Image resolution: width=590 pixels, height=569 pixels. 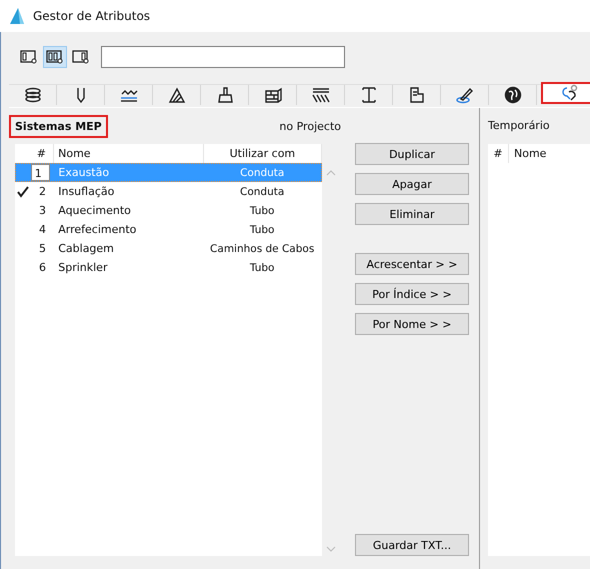 I want to click on search-field, so click(x=223, y=57).